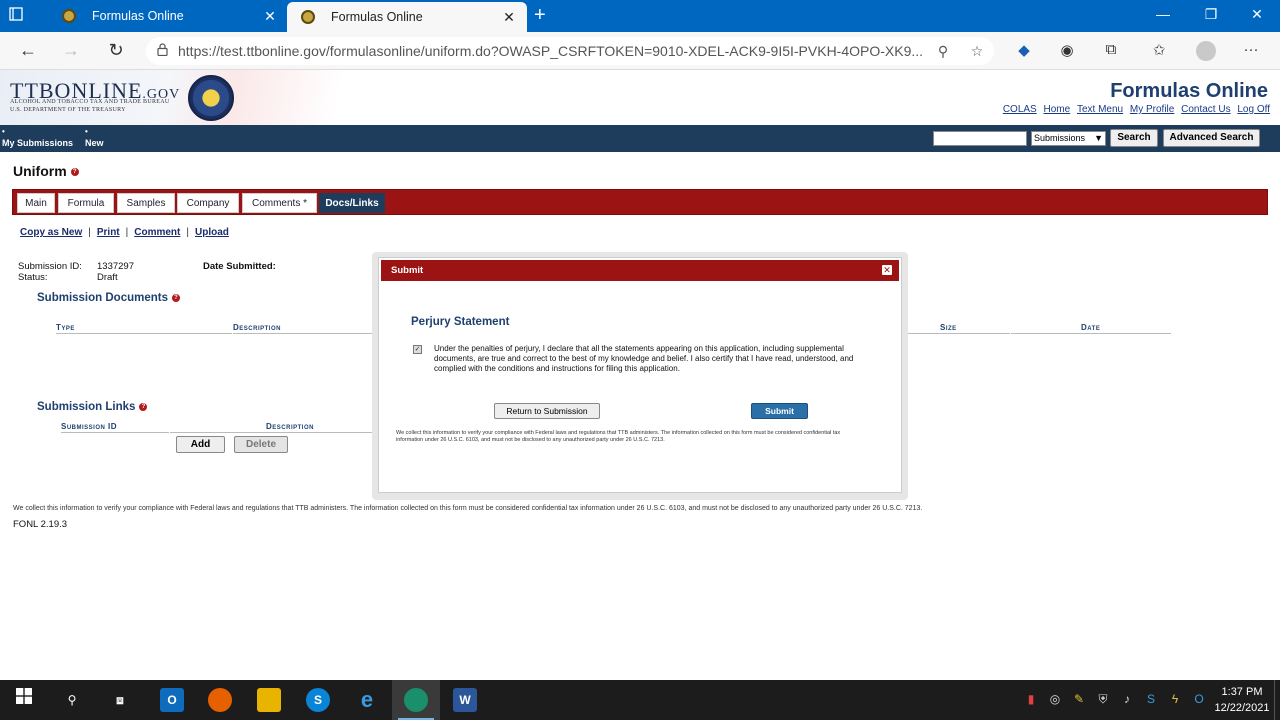 This screenshot has height=720, width=1280. What do you see at coordinates (416, 700) in the screenshot?
I see `edge-icon` at bounding box center [416, 700].